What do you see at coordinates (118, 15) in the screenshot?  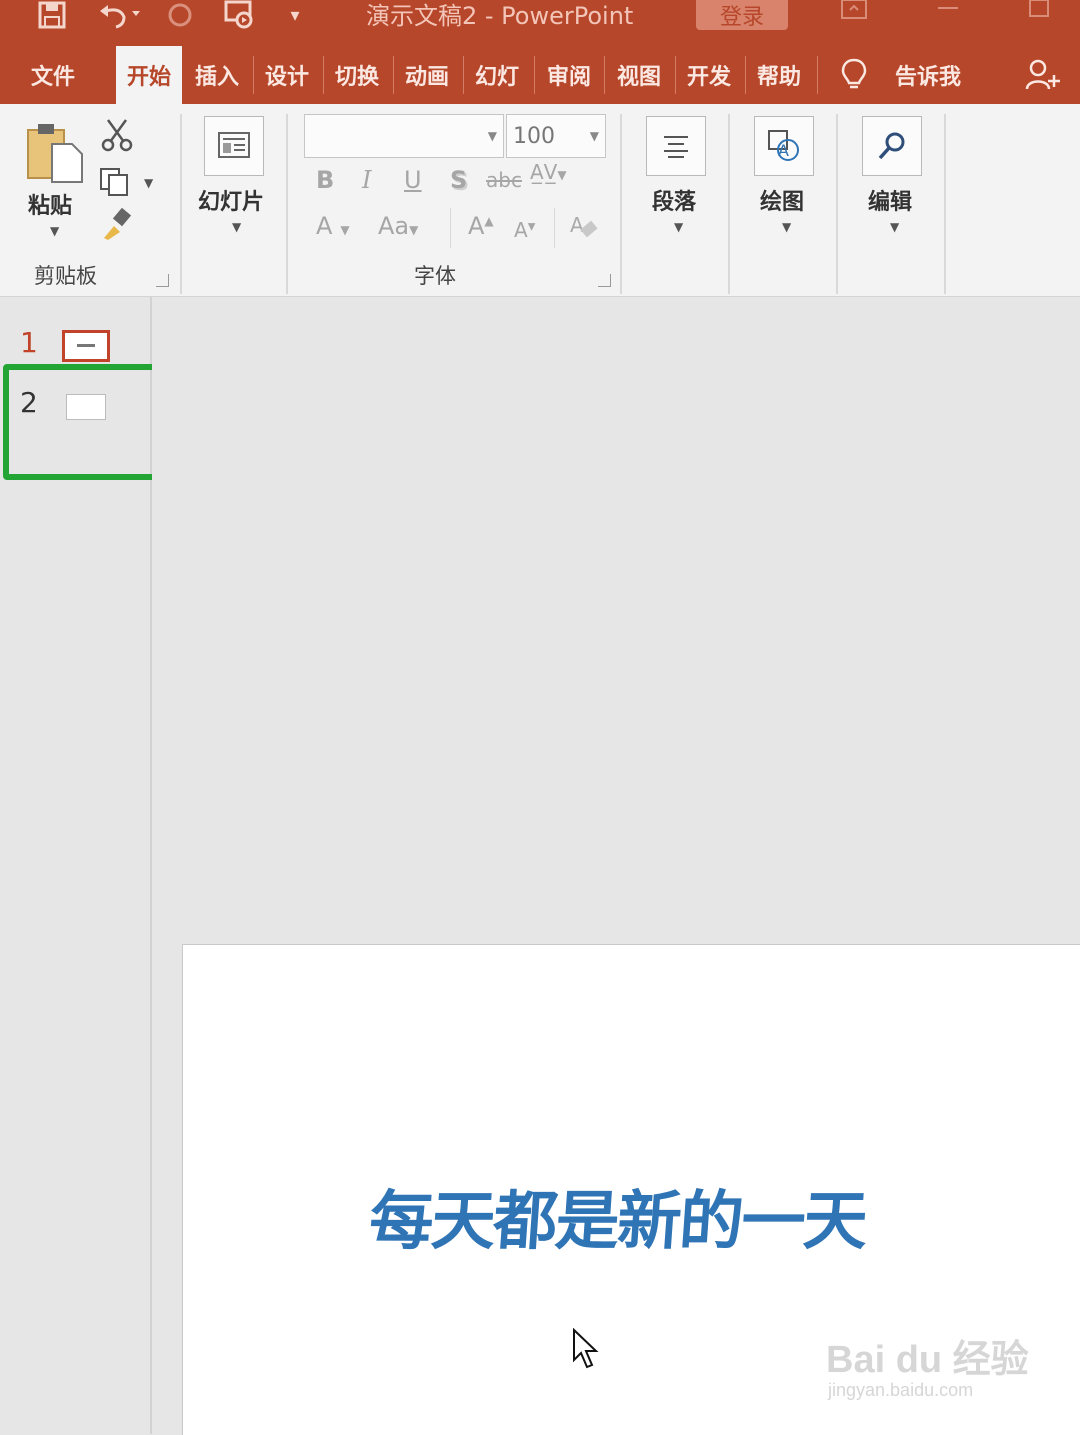 I see `undo-icon` at bounding box center [118, 15].